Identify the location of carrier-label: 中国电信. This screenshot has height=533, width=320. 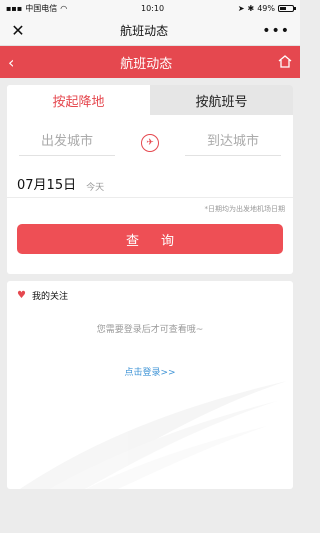
(41, 8).